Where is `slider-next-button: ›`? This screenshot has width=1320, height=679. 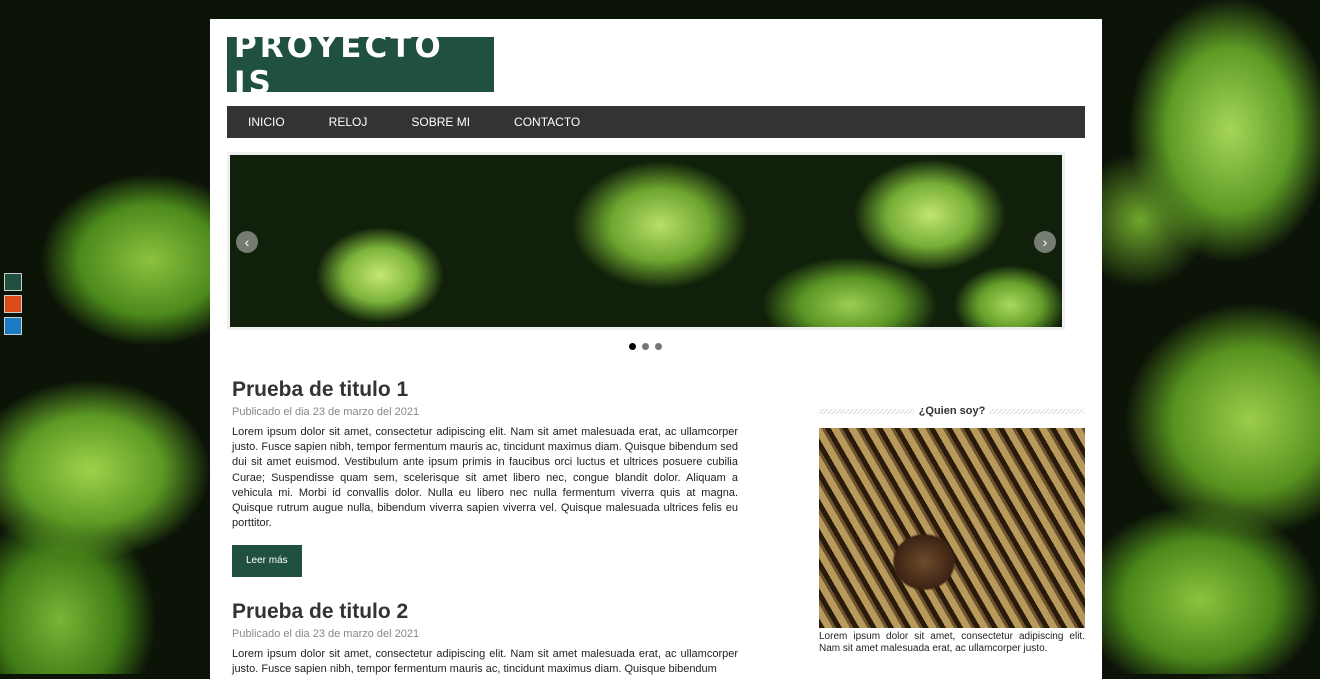
slider-next-button: › is located at coordinates (1045, 242).